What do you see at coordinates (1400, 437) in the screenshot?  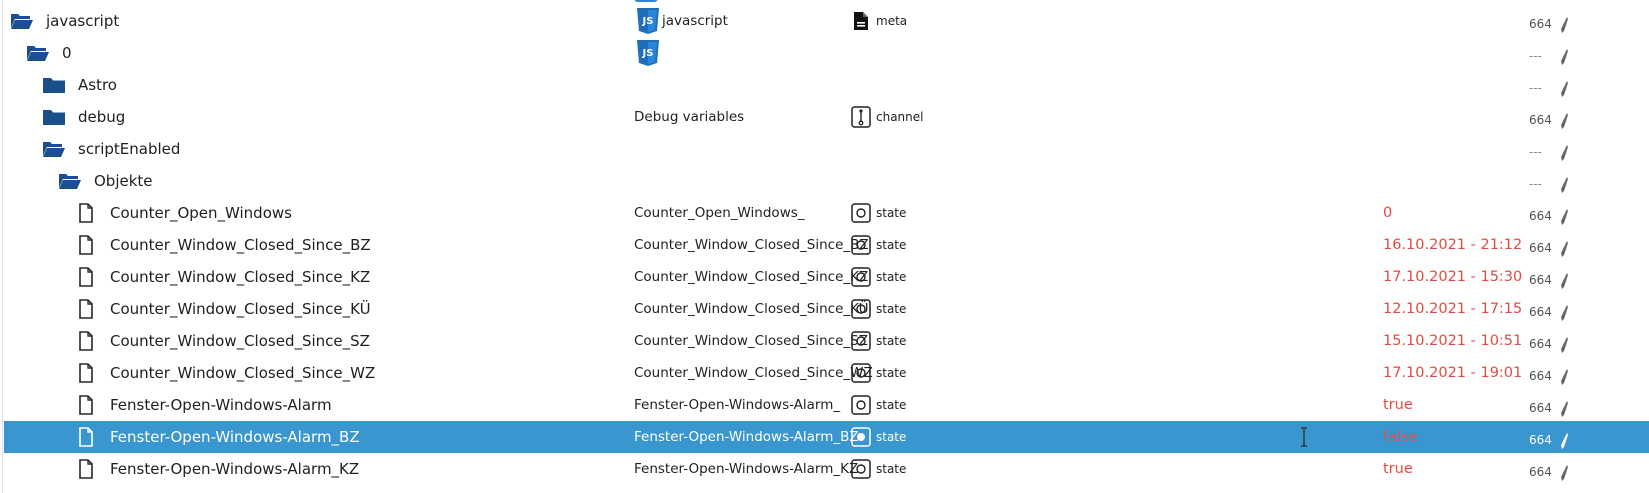 I see `state-value: false` at bounding box center [1400, 437].